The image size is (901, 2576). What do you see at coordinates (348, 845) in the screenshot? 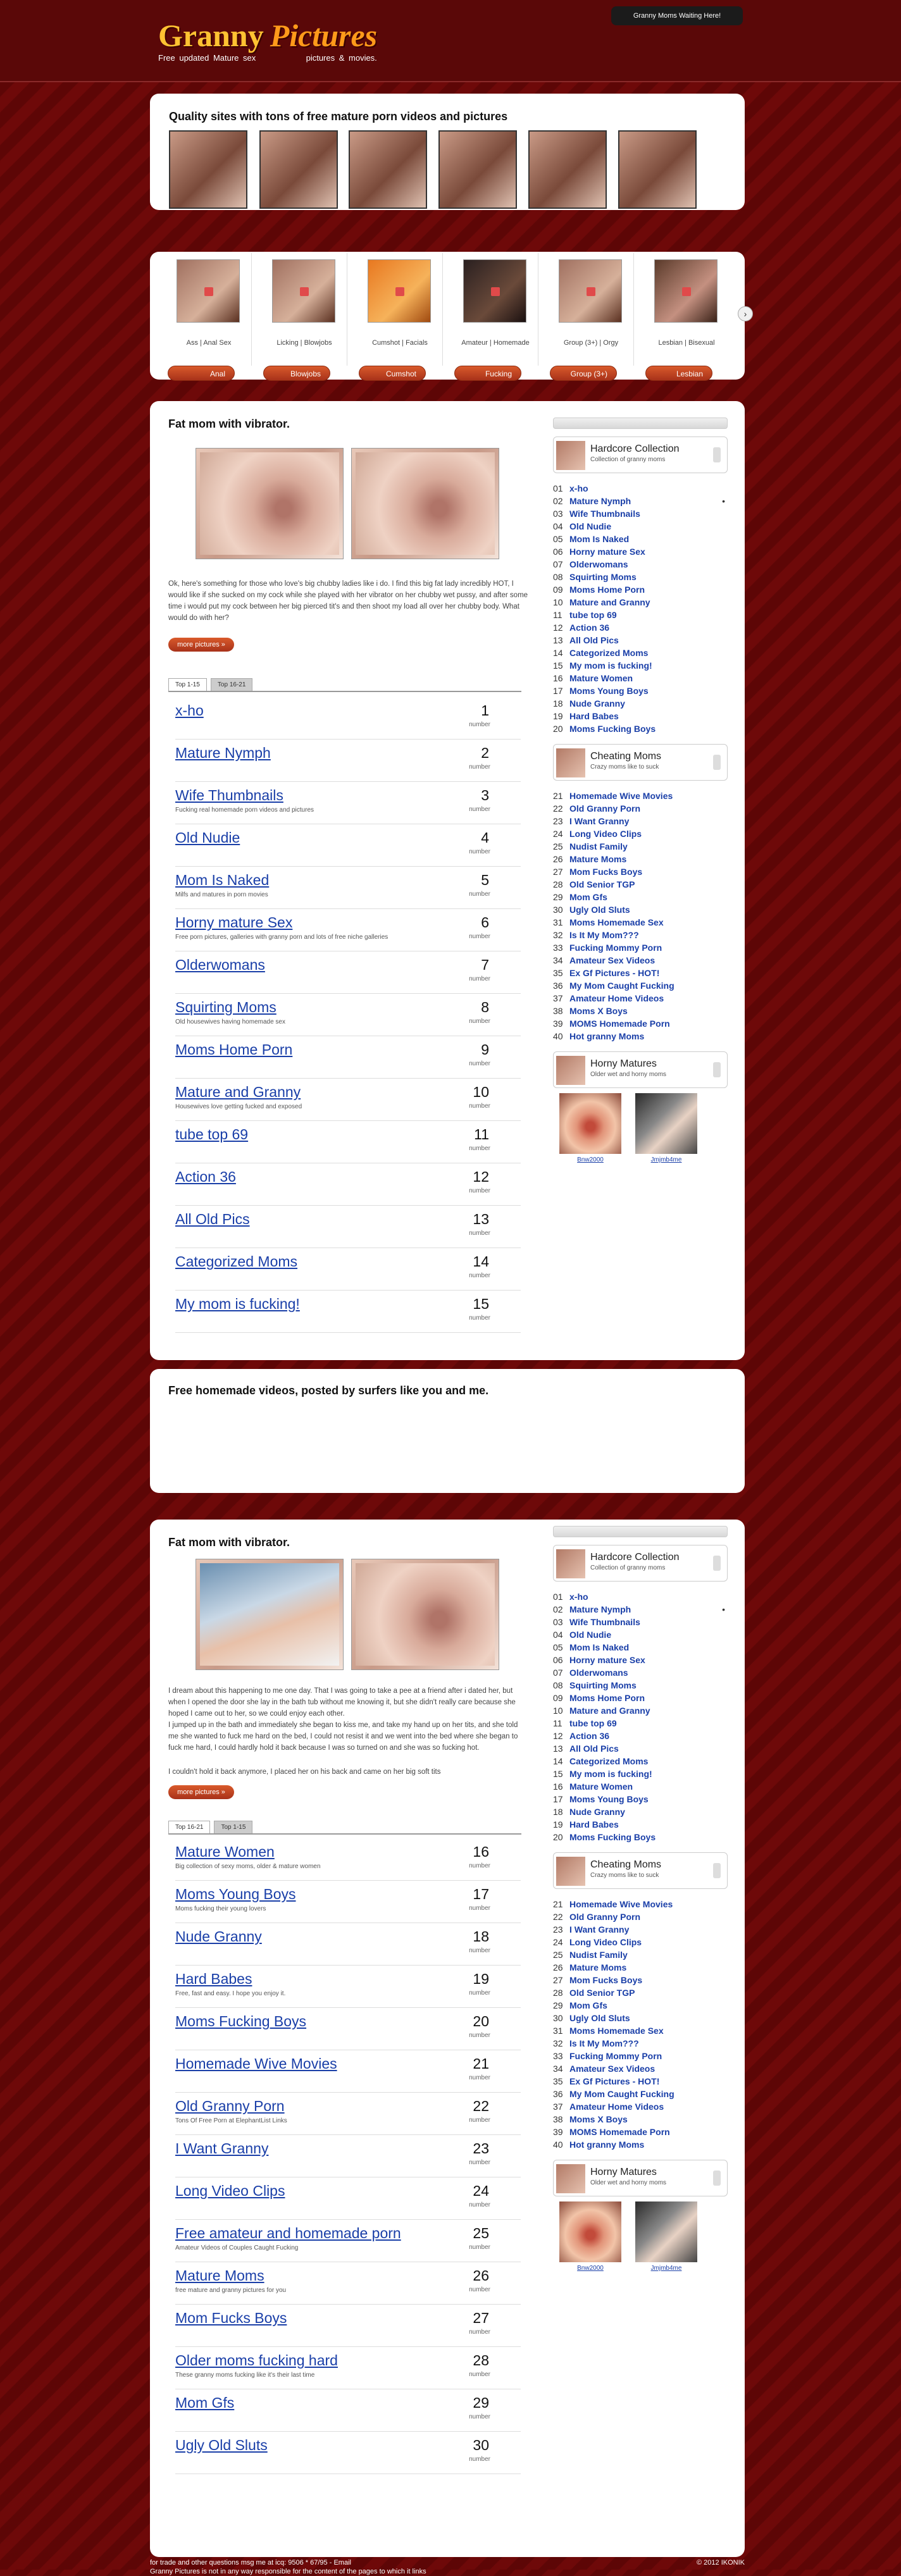
I see `site-row: Old Nudie 4 number` at bounding box center [348, 845].